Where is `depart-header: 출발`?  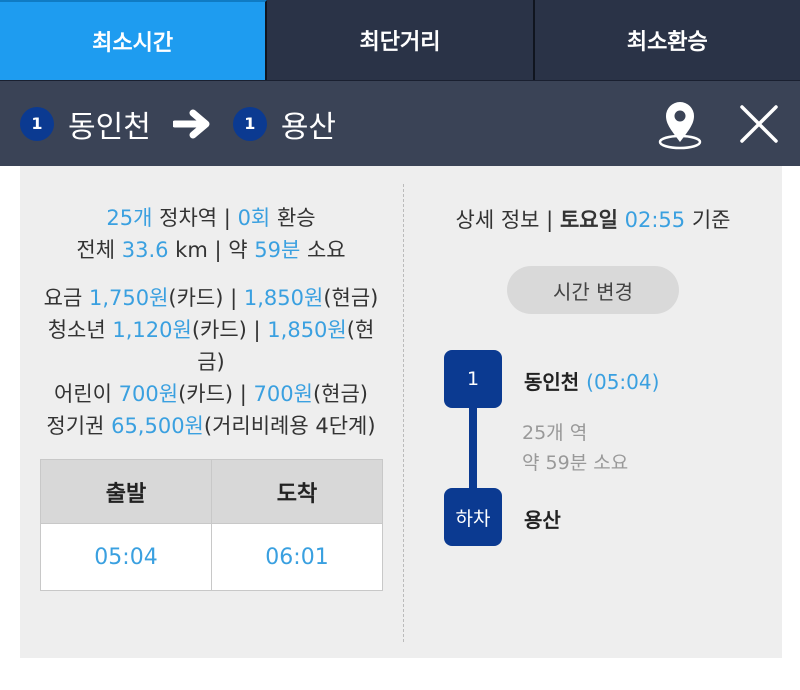
depart-header: 출발 is located at coordinates (126, 491).